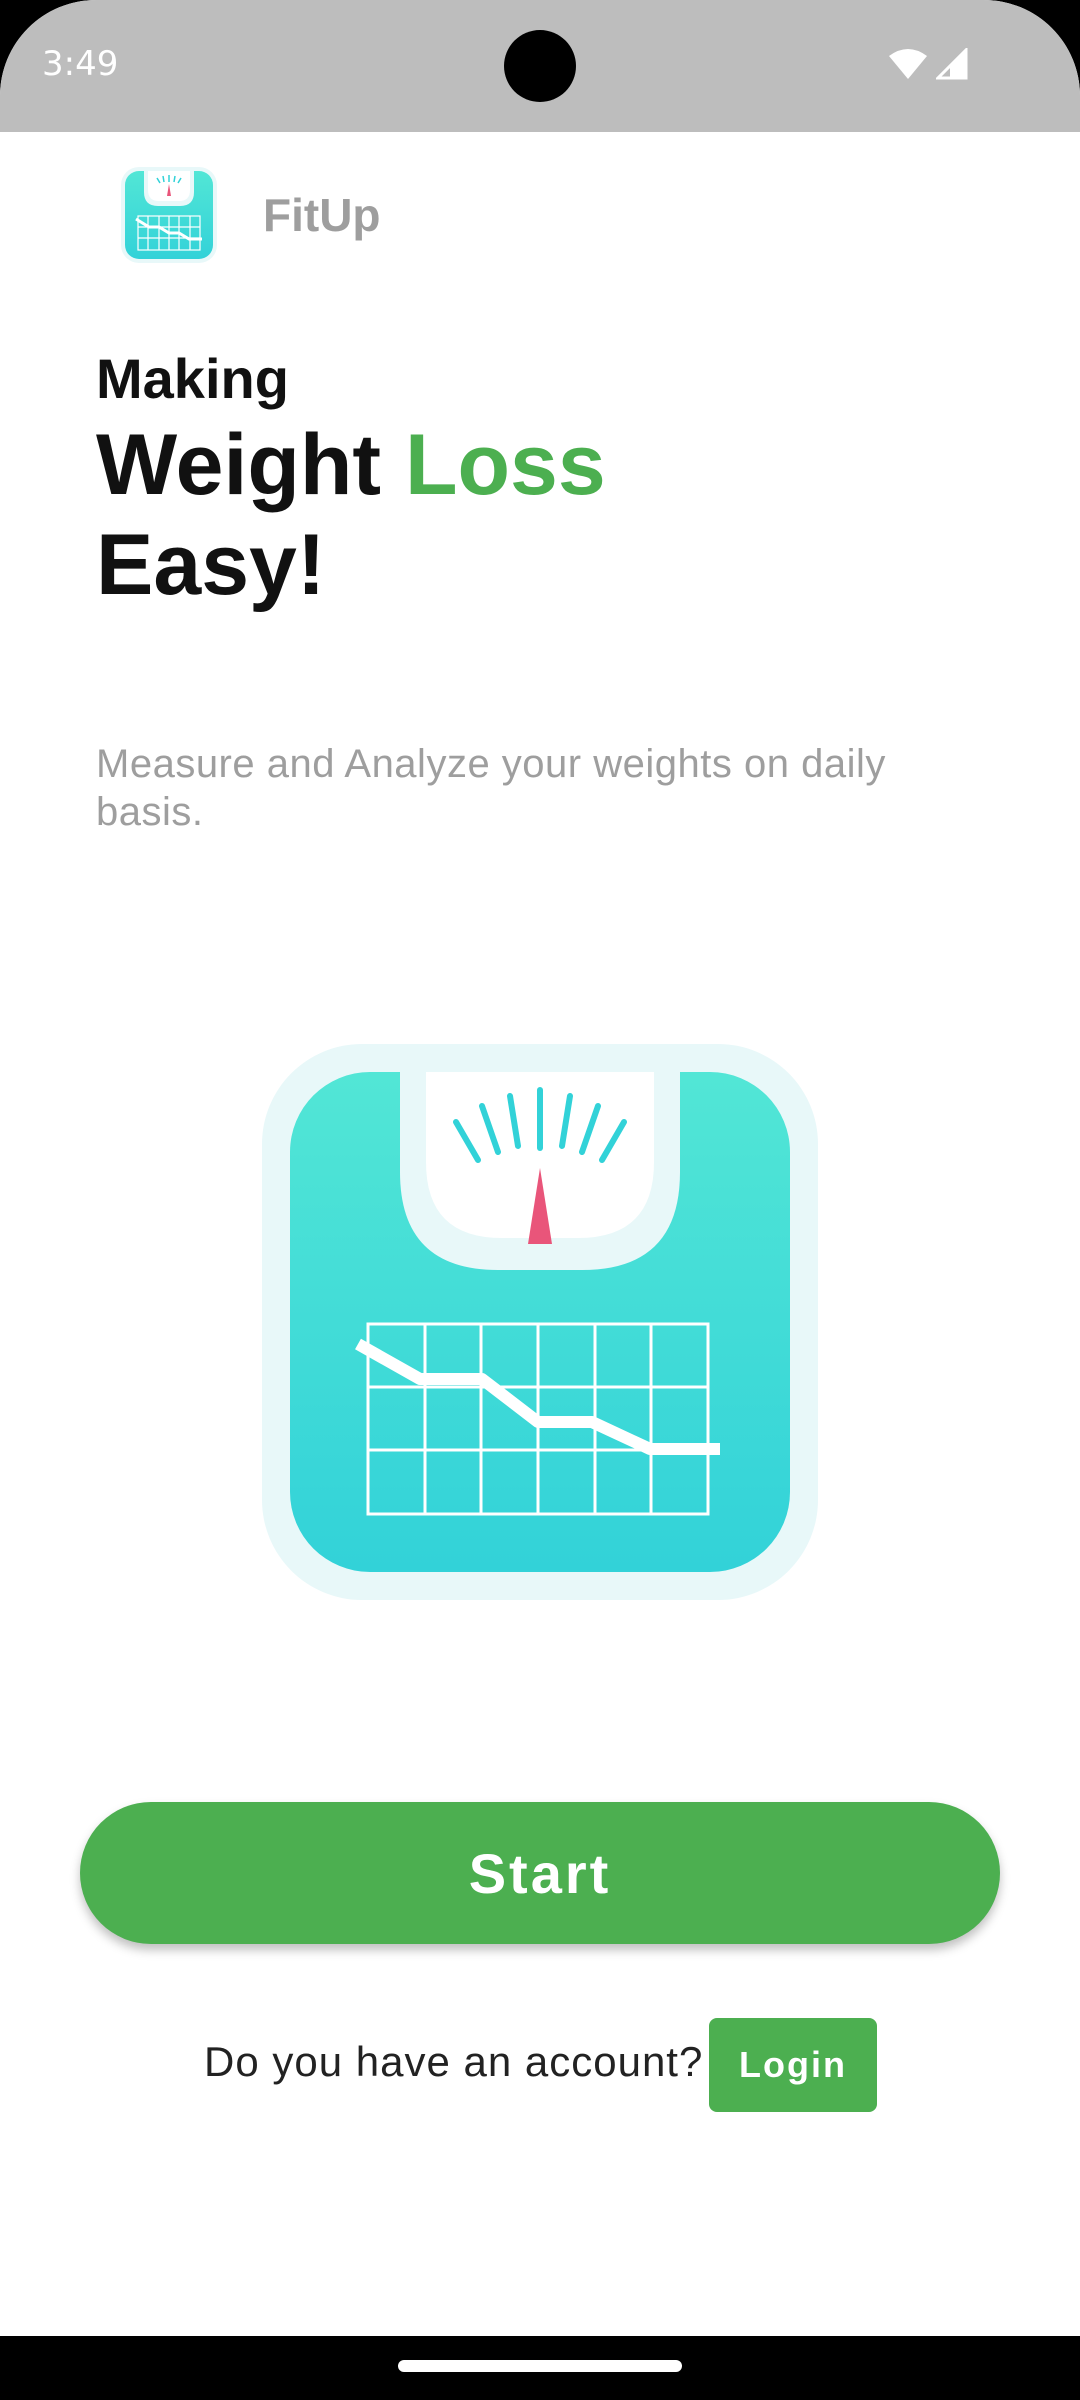  What do you see at coordinates (250, 465) in the screenshot?
I see `headline-weight: Weight` at bounding box center [250, 465].